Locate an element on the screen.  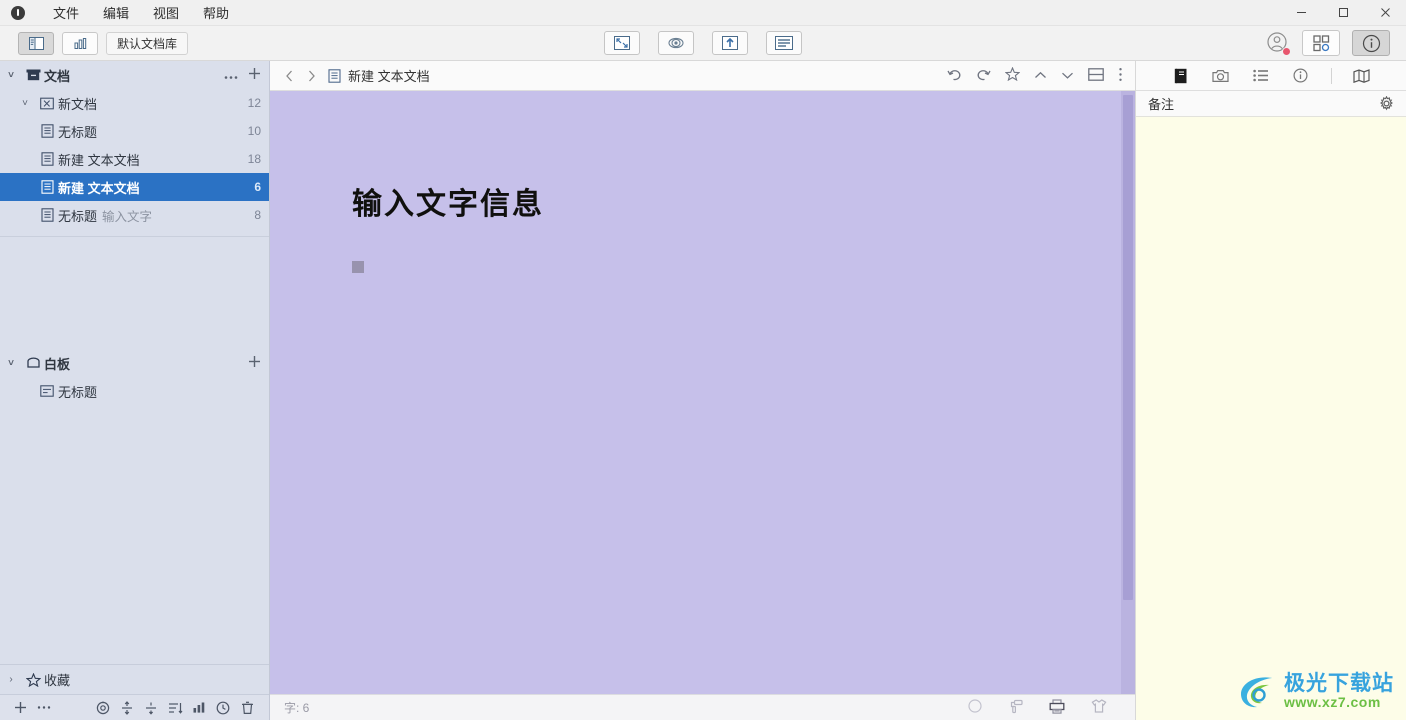
favorites-label: 收藏 is located at coordinates (57, 680).